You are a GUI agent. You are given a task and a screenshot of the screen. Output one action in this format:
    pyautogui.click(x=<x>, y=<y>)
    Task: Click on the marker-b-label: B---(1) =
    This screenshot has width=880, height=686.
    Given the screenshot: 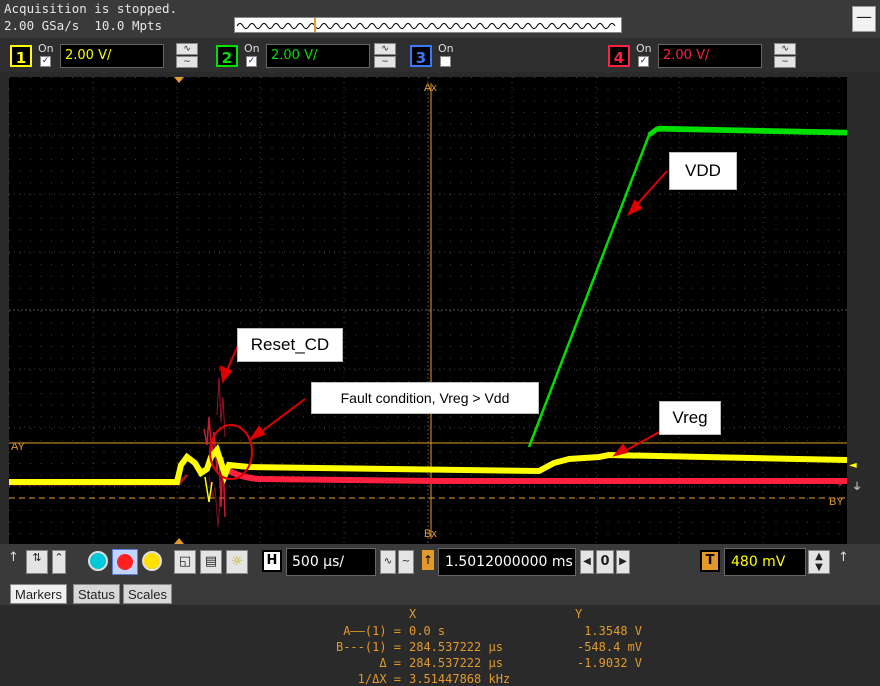 What is the action you would take?
    pyautogui.click(x=368, y=647)
    